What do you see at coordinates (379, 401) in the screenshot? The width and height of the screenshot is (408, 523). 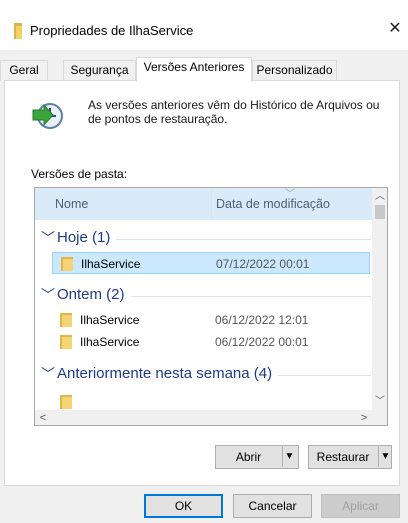 I see `scroll-down-icon: ﹀` at bounding box center [379, 401].